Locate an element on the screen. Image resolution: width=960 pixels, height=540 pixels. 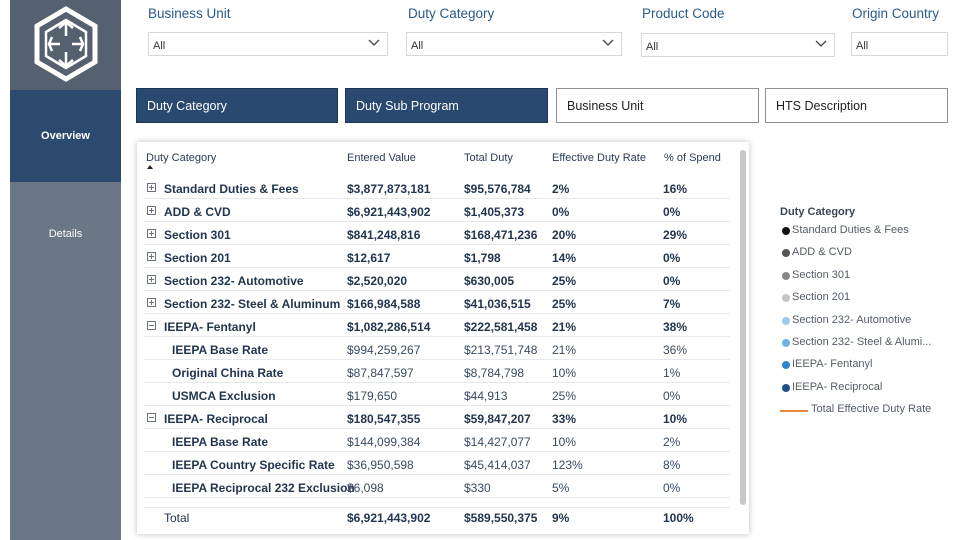
cell-duty-category: IEEPA Base Rate is located at coordinates (220, 442).